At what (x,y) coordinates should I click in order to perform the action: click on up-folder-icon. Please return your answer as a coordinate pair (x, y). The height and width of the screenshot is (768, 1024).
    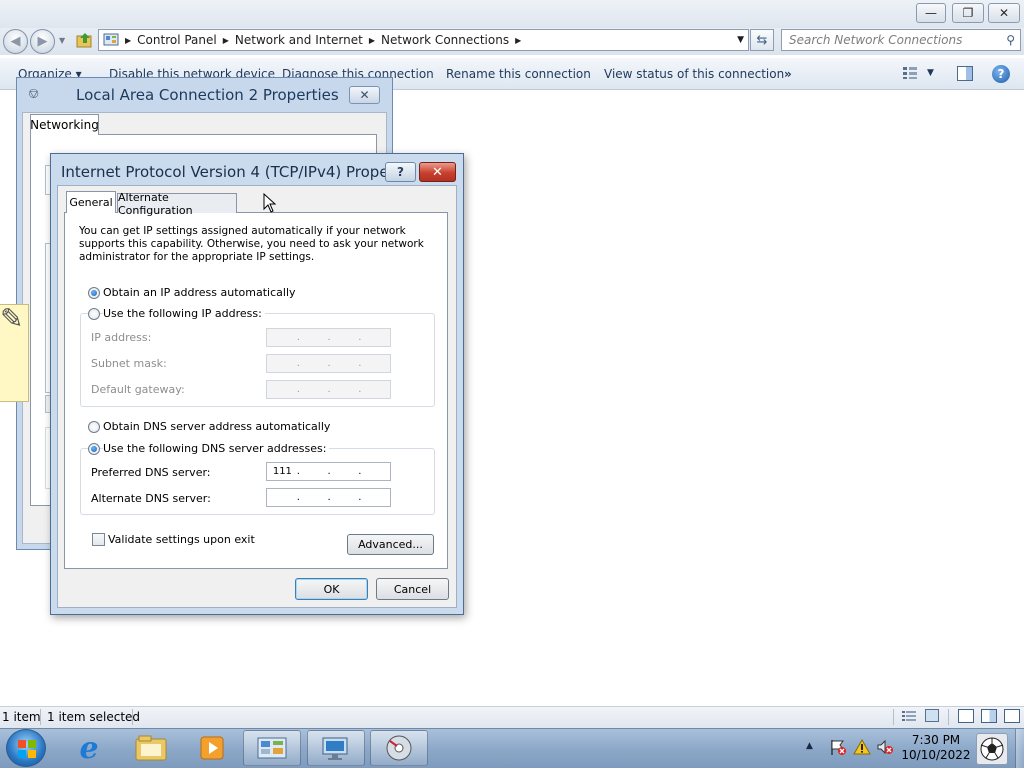
    Looking at the image, I should click on (85, 40).